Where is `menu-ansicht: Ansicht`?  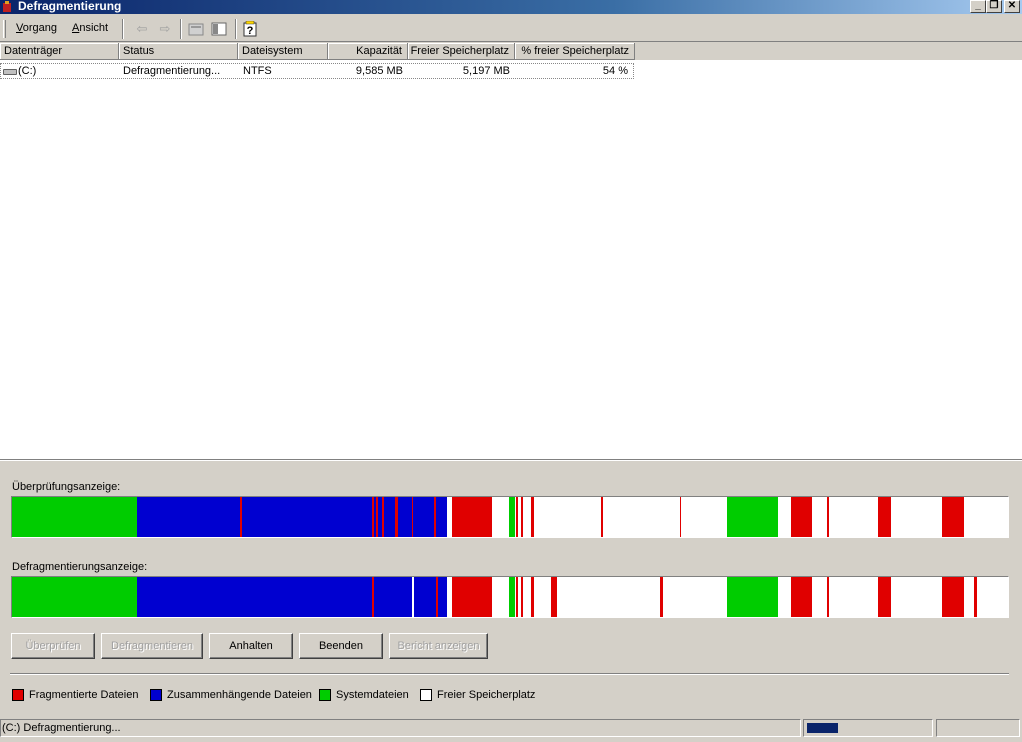
menu-ansicht: Ansicht is located at coordinates (90, 28).